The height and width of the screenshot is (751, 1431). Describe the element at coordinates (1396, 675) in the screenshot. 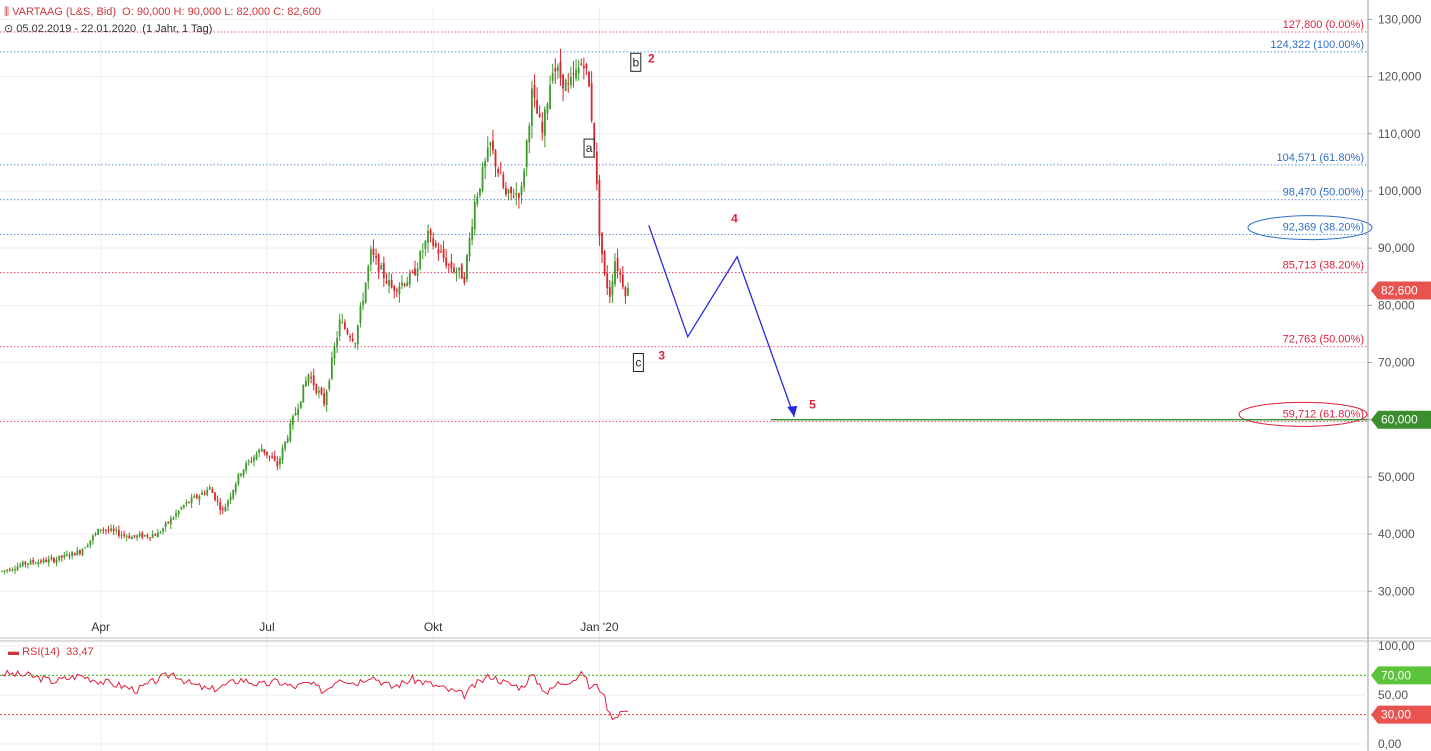

I see `rsi-level-label: 70,00` at that location.